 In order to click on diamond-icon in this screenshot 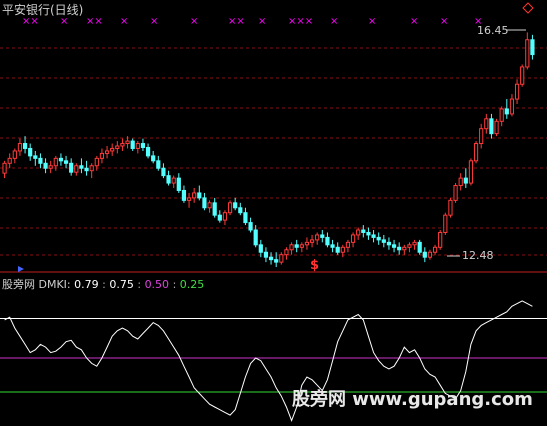, I will do `click(528, 8)`.